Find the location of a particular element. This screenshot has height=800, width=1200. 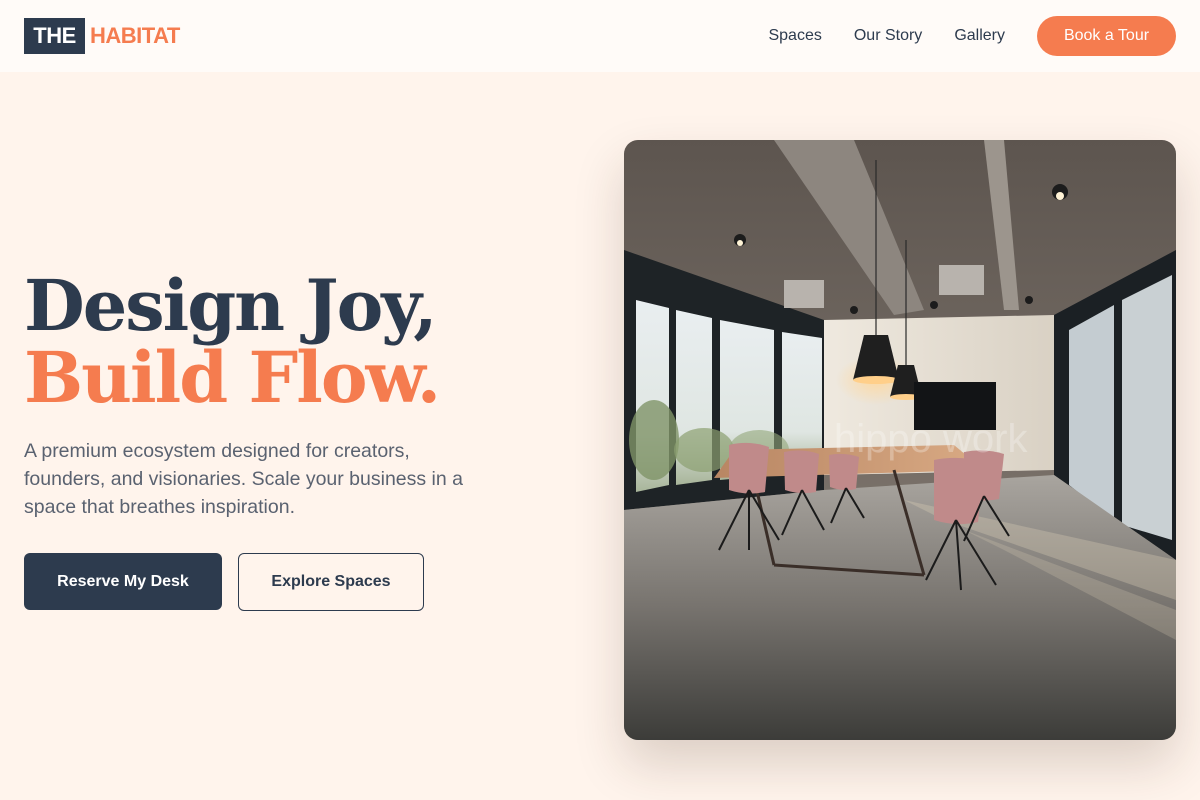

main-nav: Spaces Our Story Gallery Book a Tour is located at coordinates (972, 36).